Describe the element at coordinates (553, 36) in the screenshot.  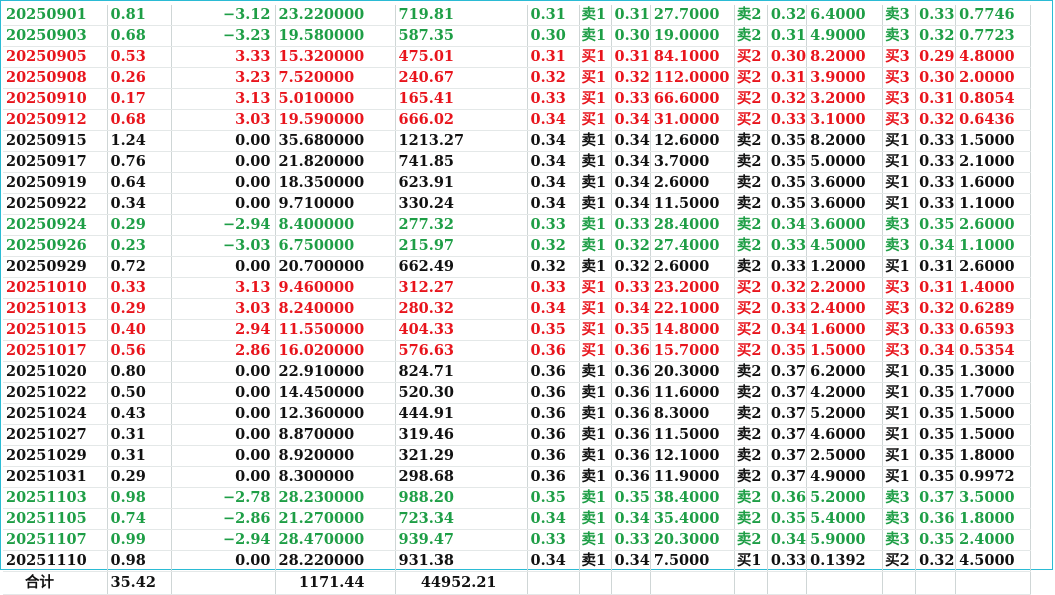
I see `price-cell: 0.30` at that location.